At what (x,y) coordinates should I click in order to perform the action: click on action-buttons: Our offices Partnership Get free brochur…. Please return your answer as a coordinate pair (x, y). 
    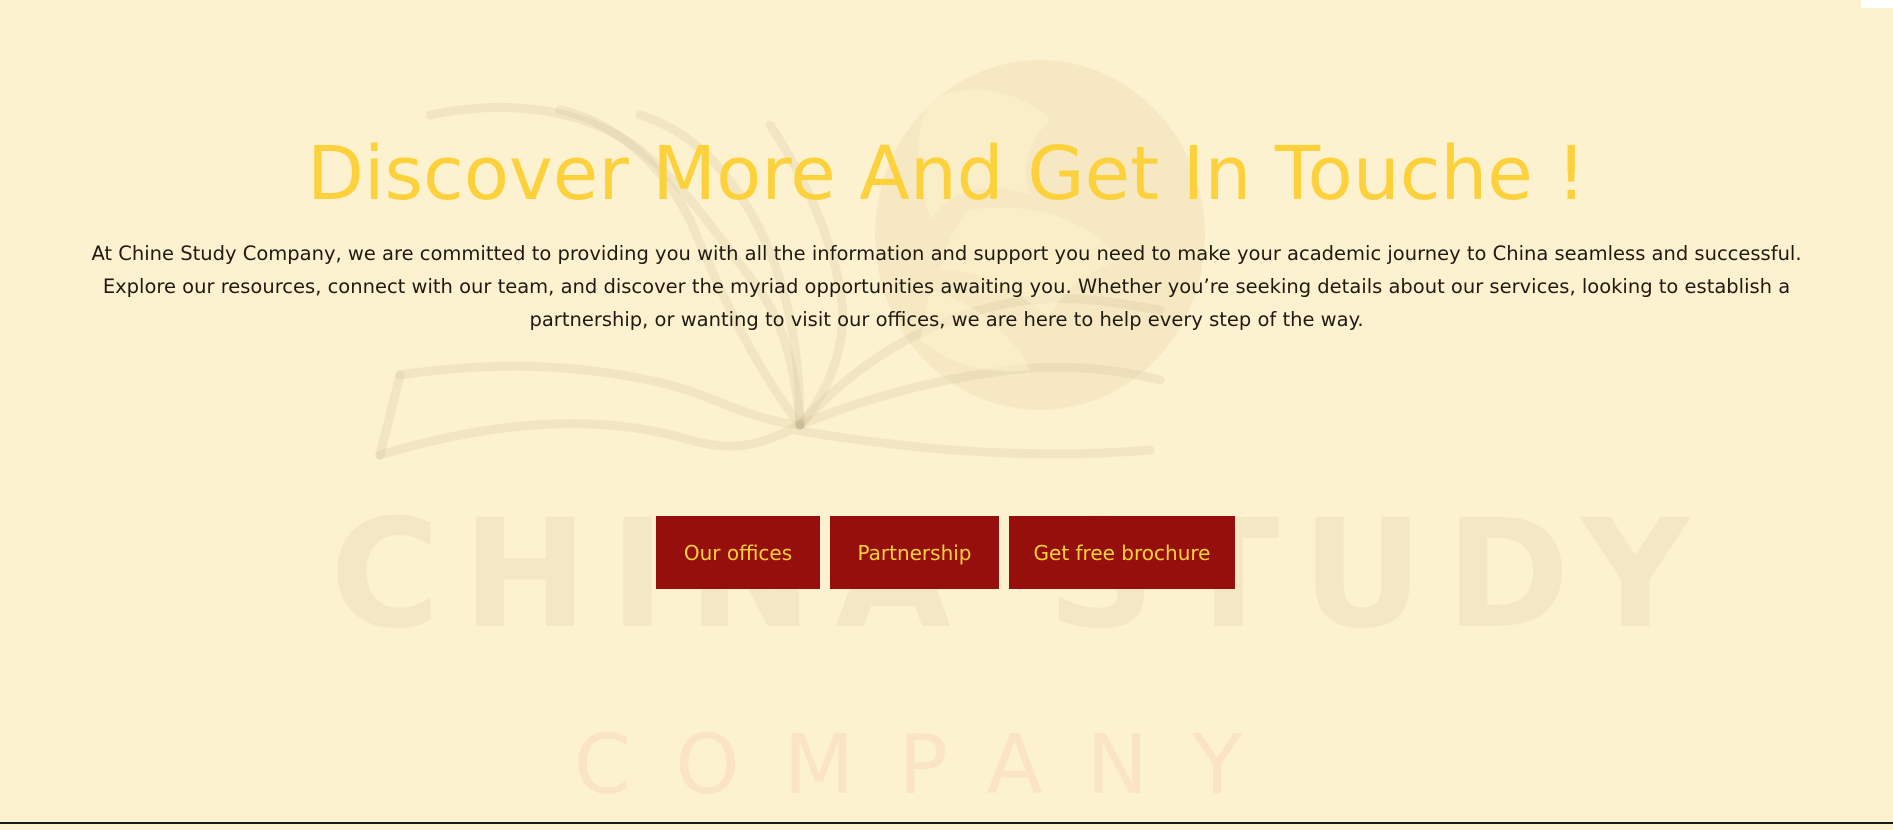
    Looking at the image, I should click on (945, 552).